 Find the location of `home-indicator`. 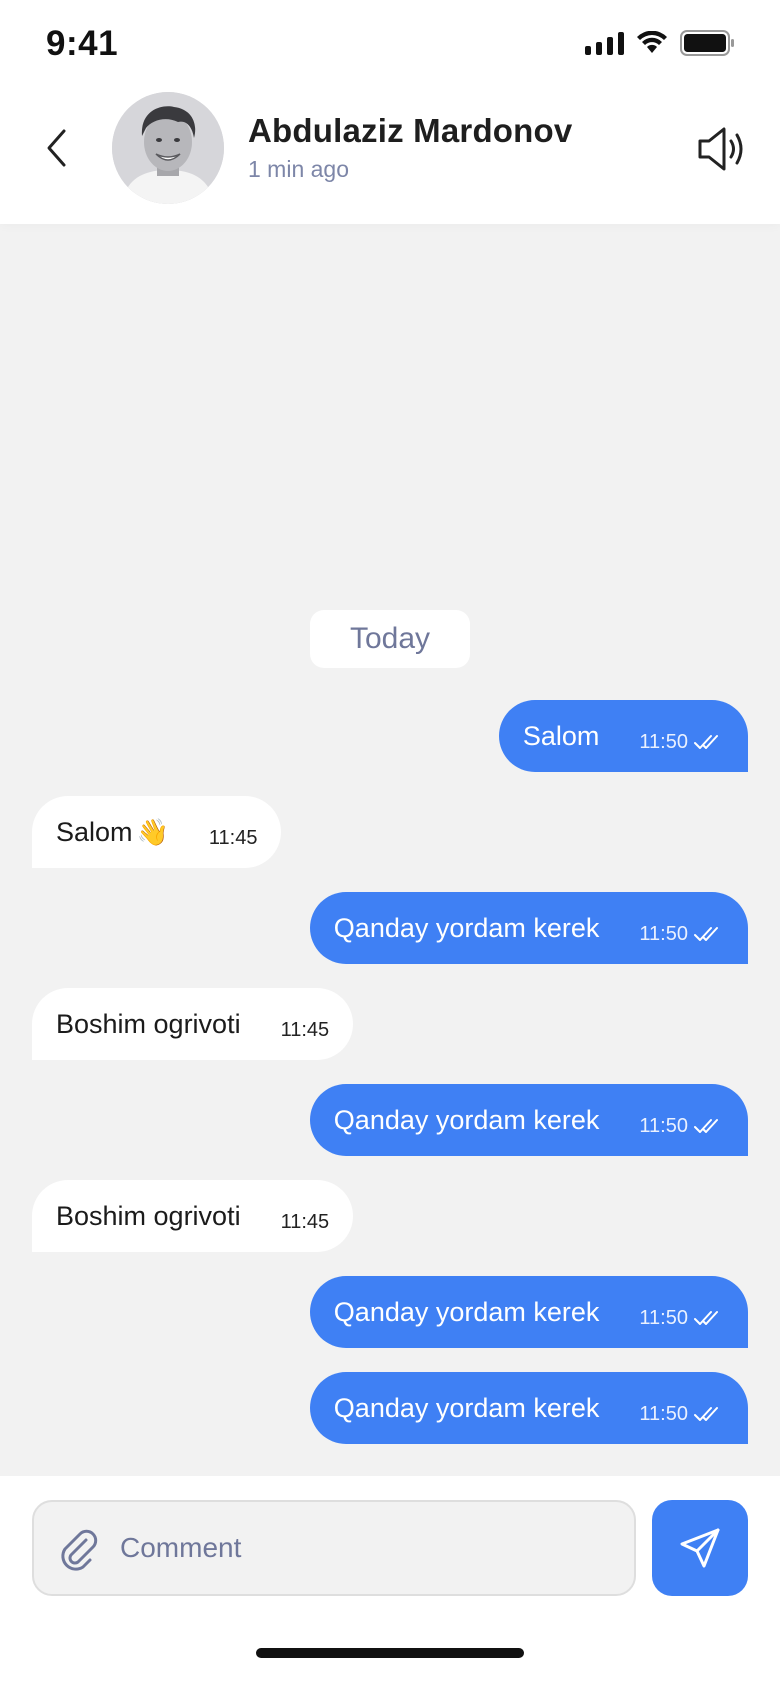

home-indicator is located at coordinates (390, 1653).